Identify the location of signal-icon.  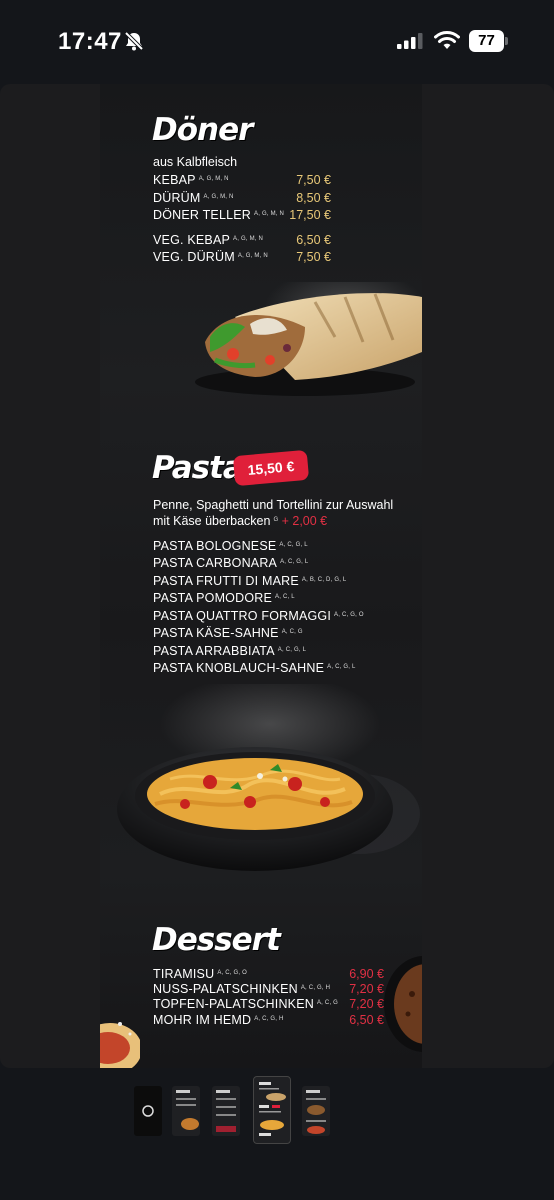
(410, 41).